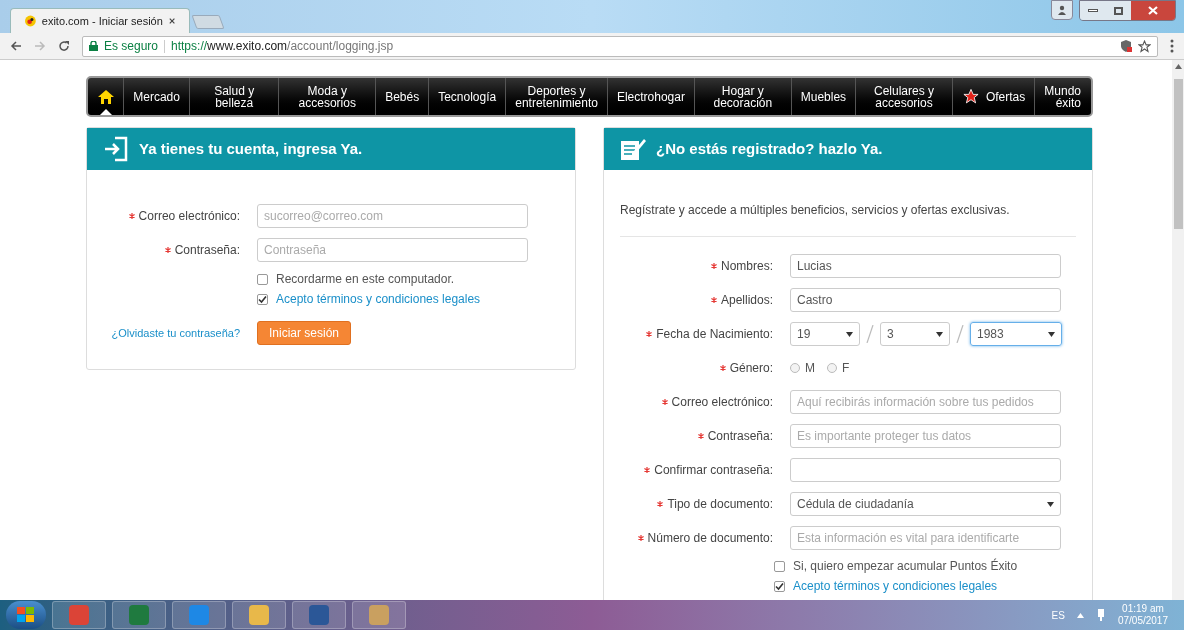  What do you see at coordinates (233, 96) in the screenshot?
I see `nav-item: Salud y belleza` at bounding box center [233, 96].